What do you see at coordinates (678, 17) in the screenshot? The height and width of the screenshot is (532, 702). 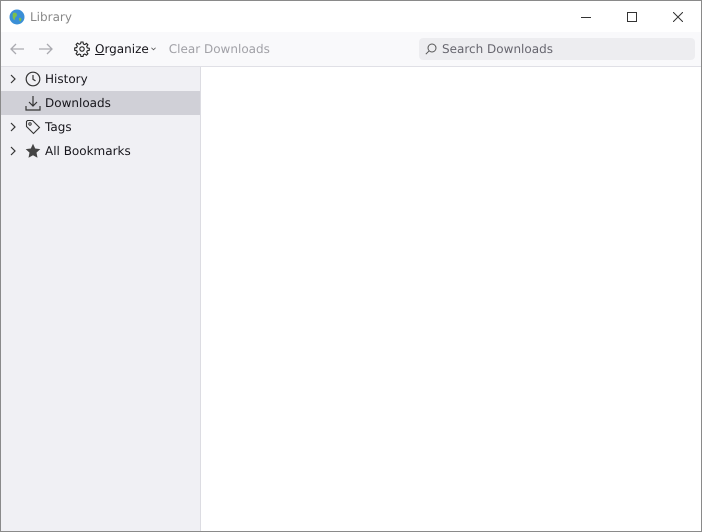 I see `close-icon` at bounding box center [678, 17].